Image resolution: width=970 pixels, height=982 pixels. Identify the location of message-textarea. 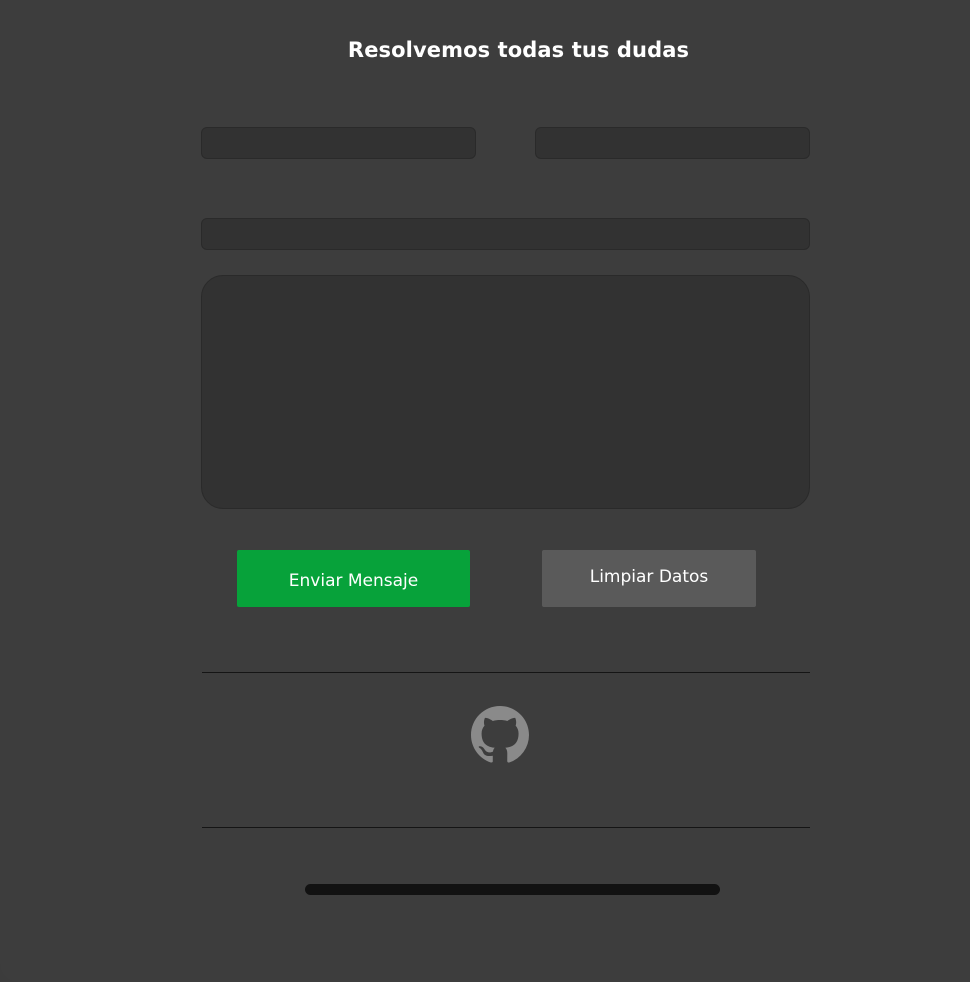
(505, 392).